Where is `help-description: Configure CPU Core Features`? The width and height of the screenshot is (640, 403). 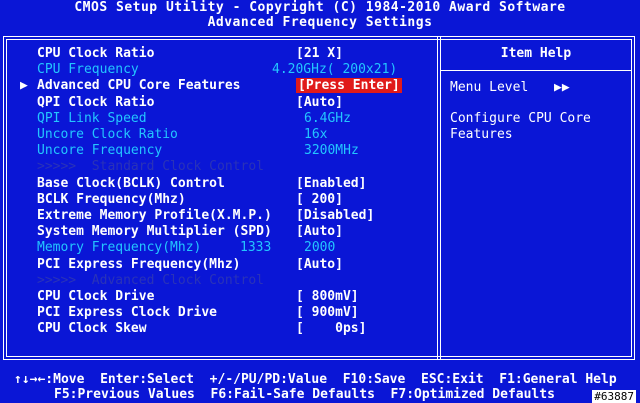 help-description: Configure CPU Core Features is located at coordinates (520, 126).